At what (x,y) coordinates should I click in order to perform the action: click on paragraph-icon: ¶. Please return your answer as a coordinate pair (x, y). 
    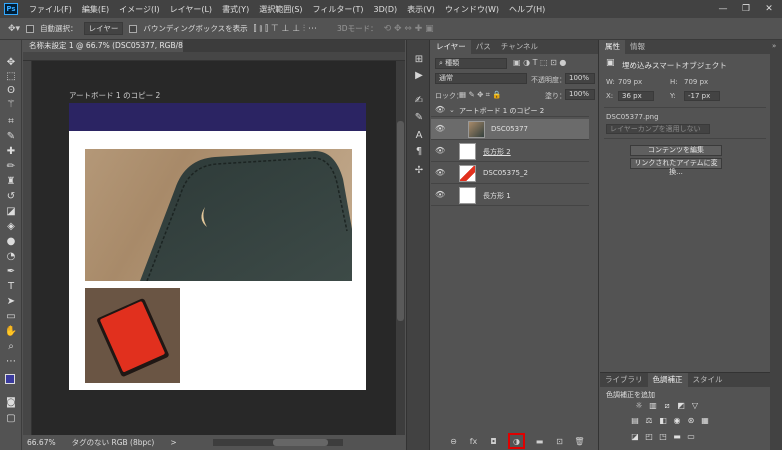
    Looking at the image, I should click on (419, 152).